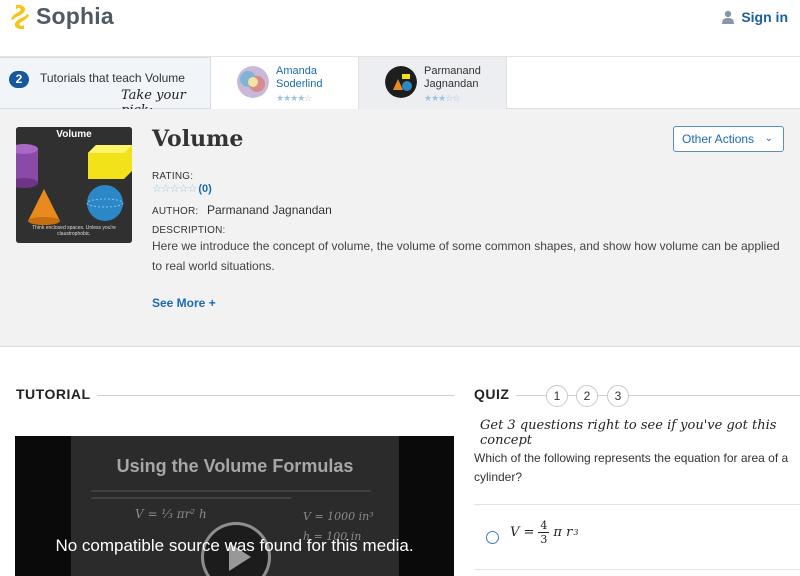 Image resolution: width=800 pixels, height=576 pixels. I want to click on quiz-question-1: 1, so click(557, 396).